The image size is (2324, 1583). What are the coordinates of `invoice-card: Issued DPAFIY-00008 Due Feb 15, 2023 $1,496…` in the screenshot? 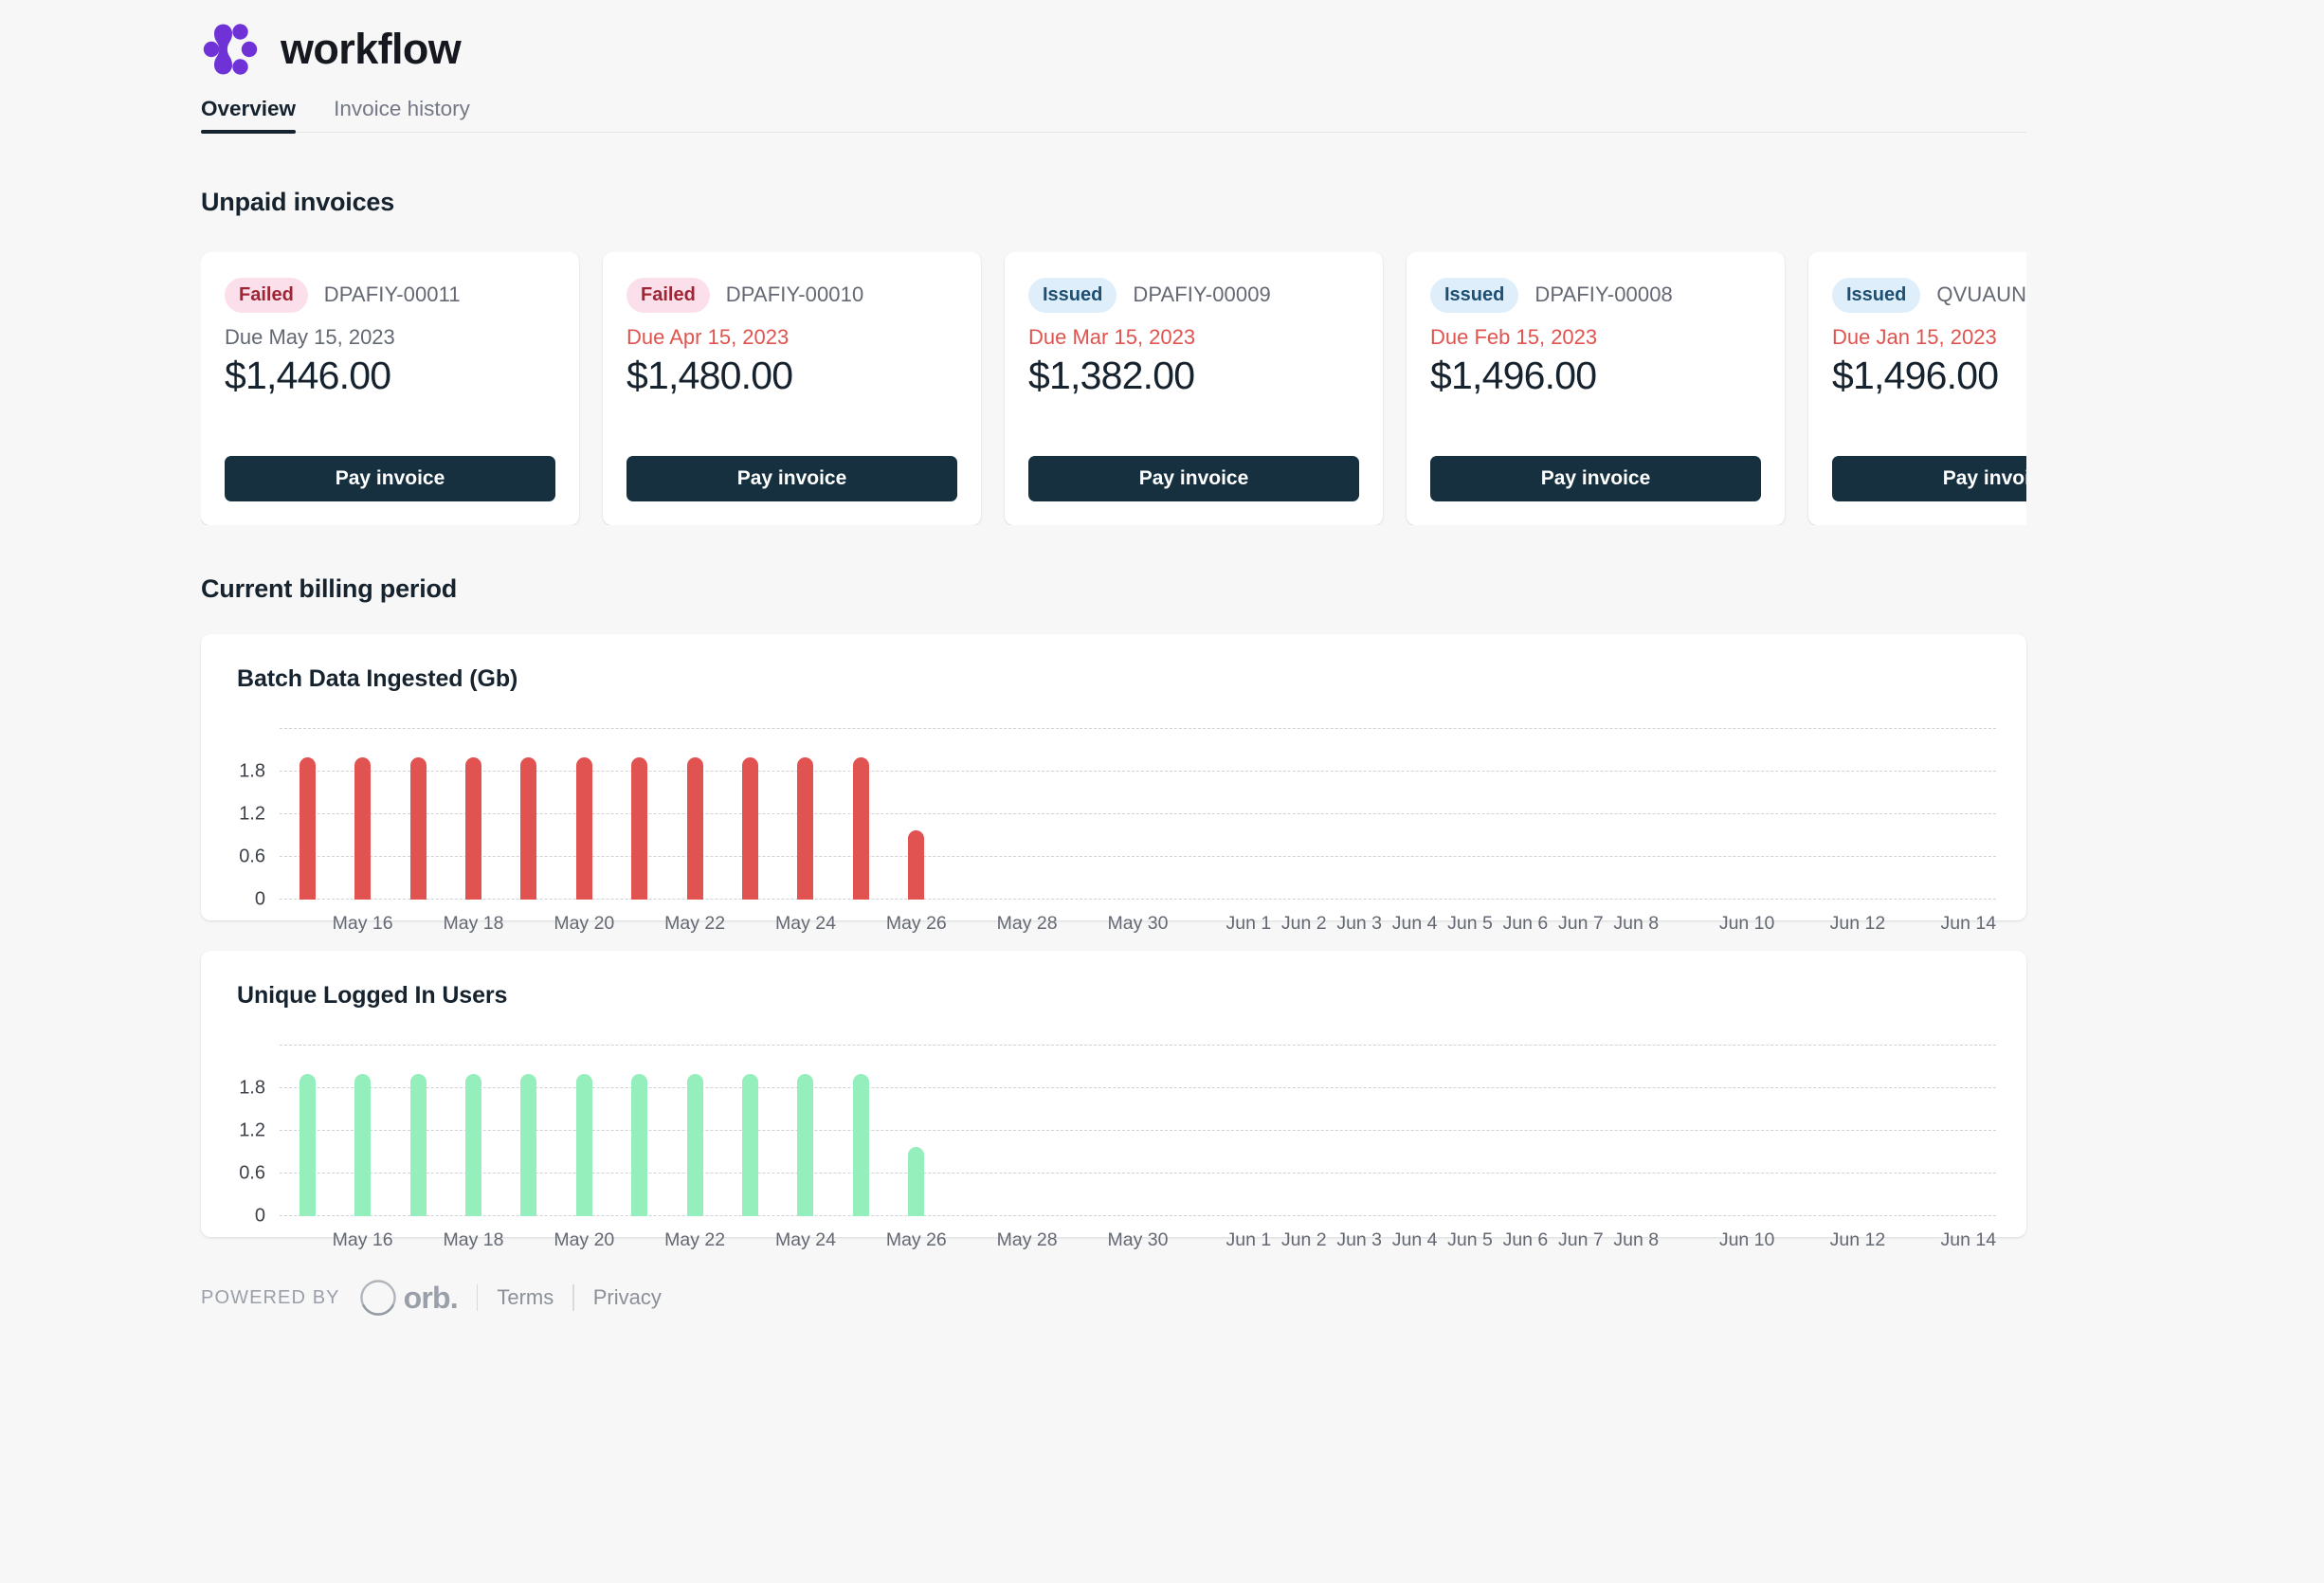 It's located at (1596, 388).